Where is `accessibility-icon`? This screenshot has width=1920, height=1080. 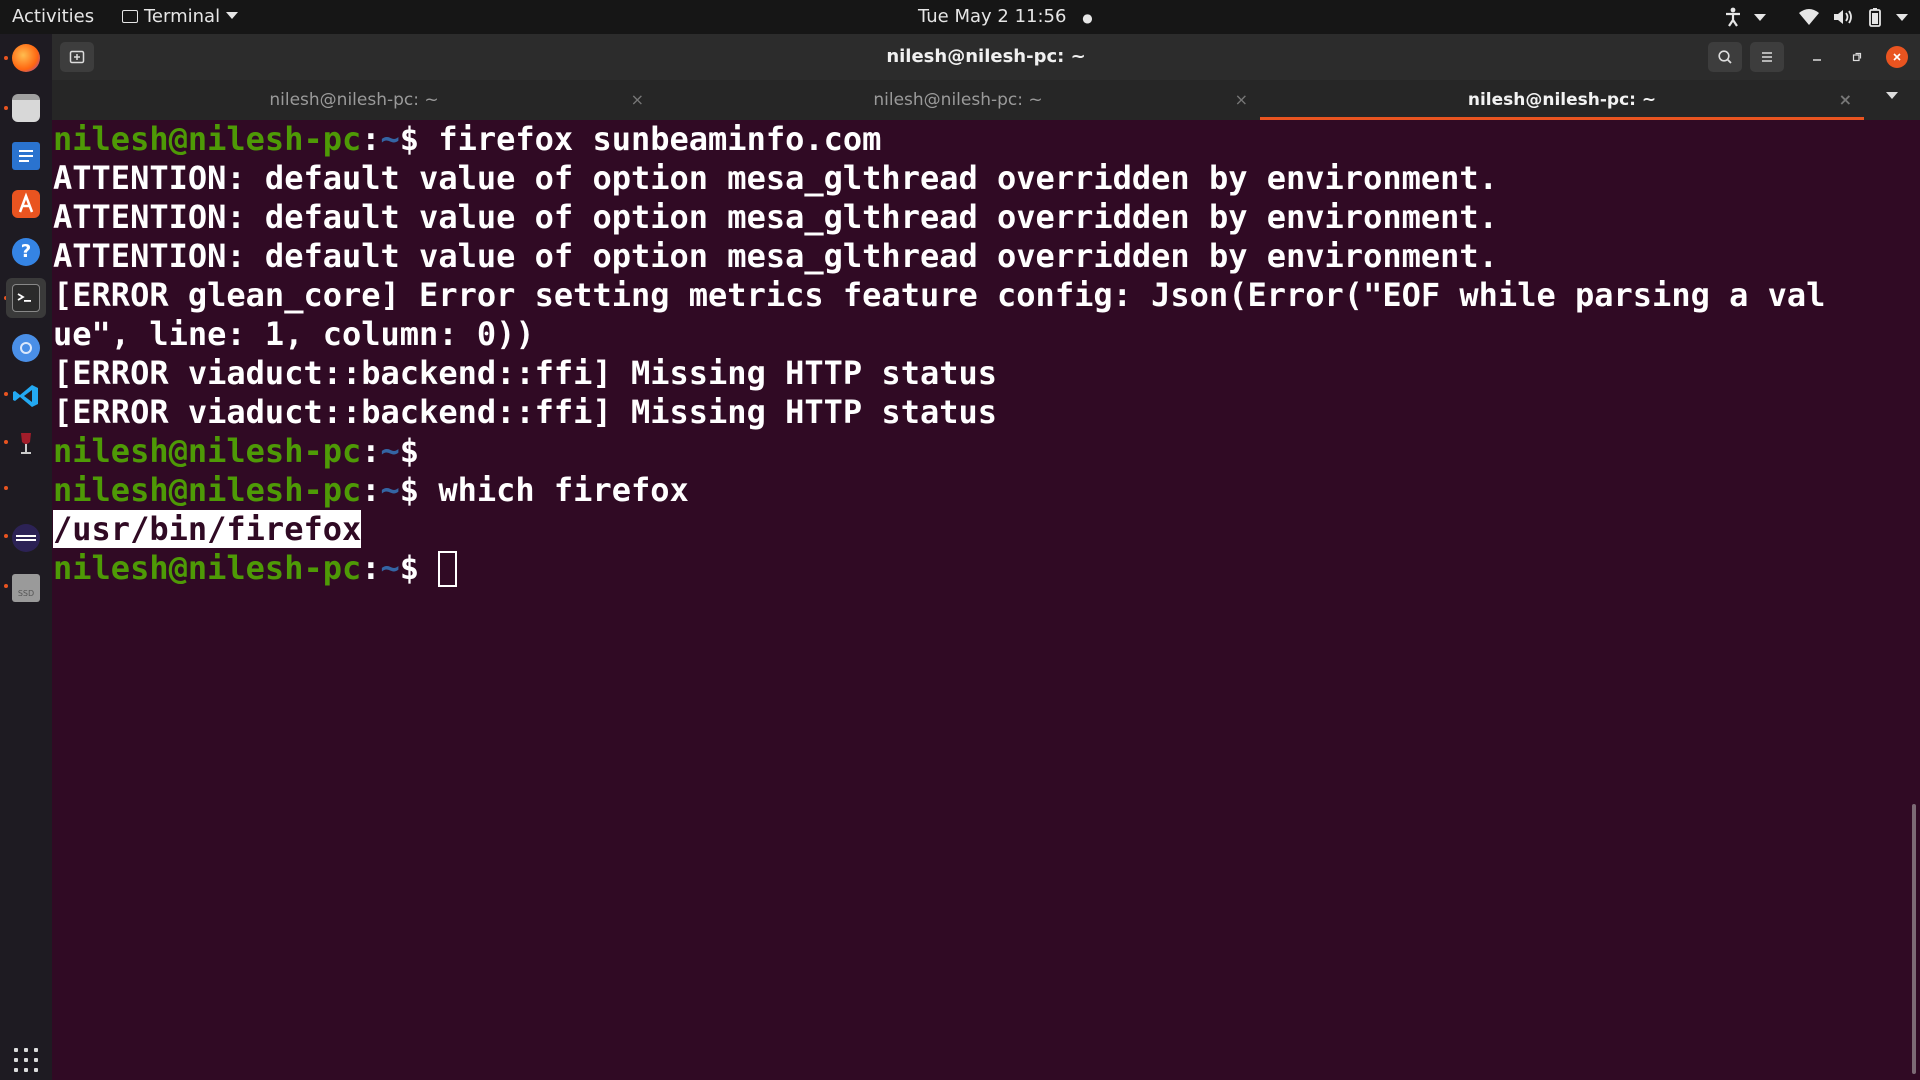 accessibility-icon is located at coordinates (1733, 17).